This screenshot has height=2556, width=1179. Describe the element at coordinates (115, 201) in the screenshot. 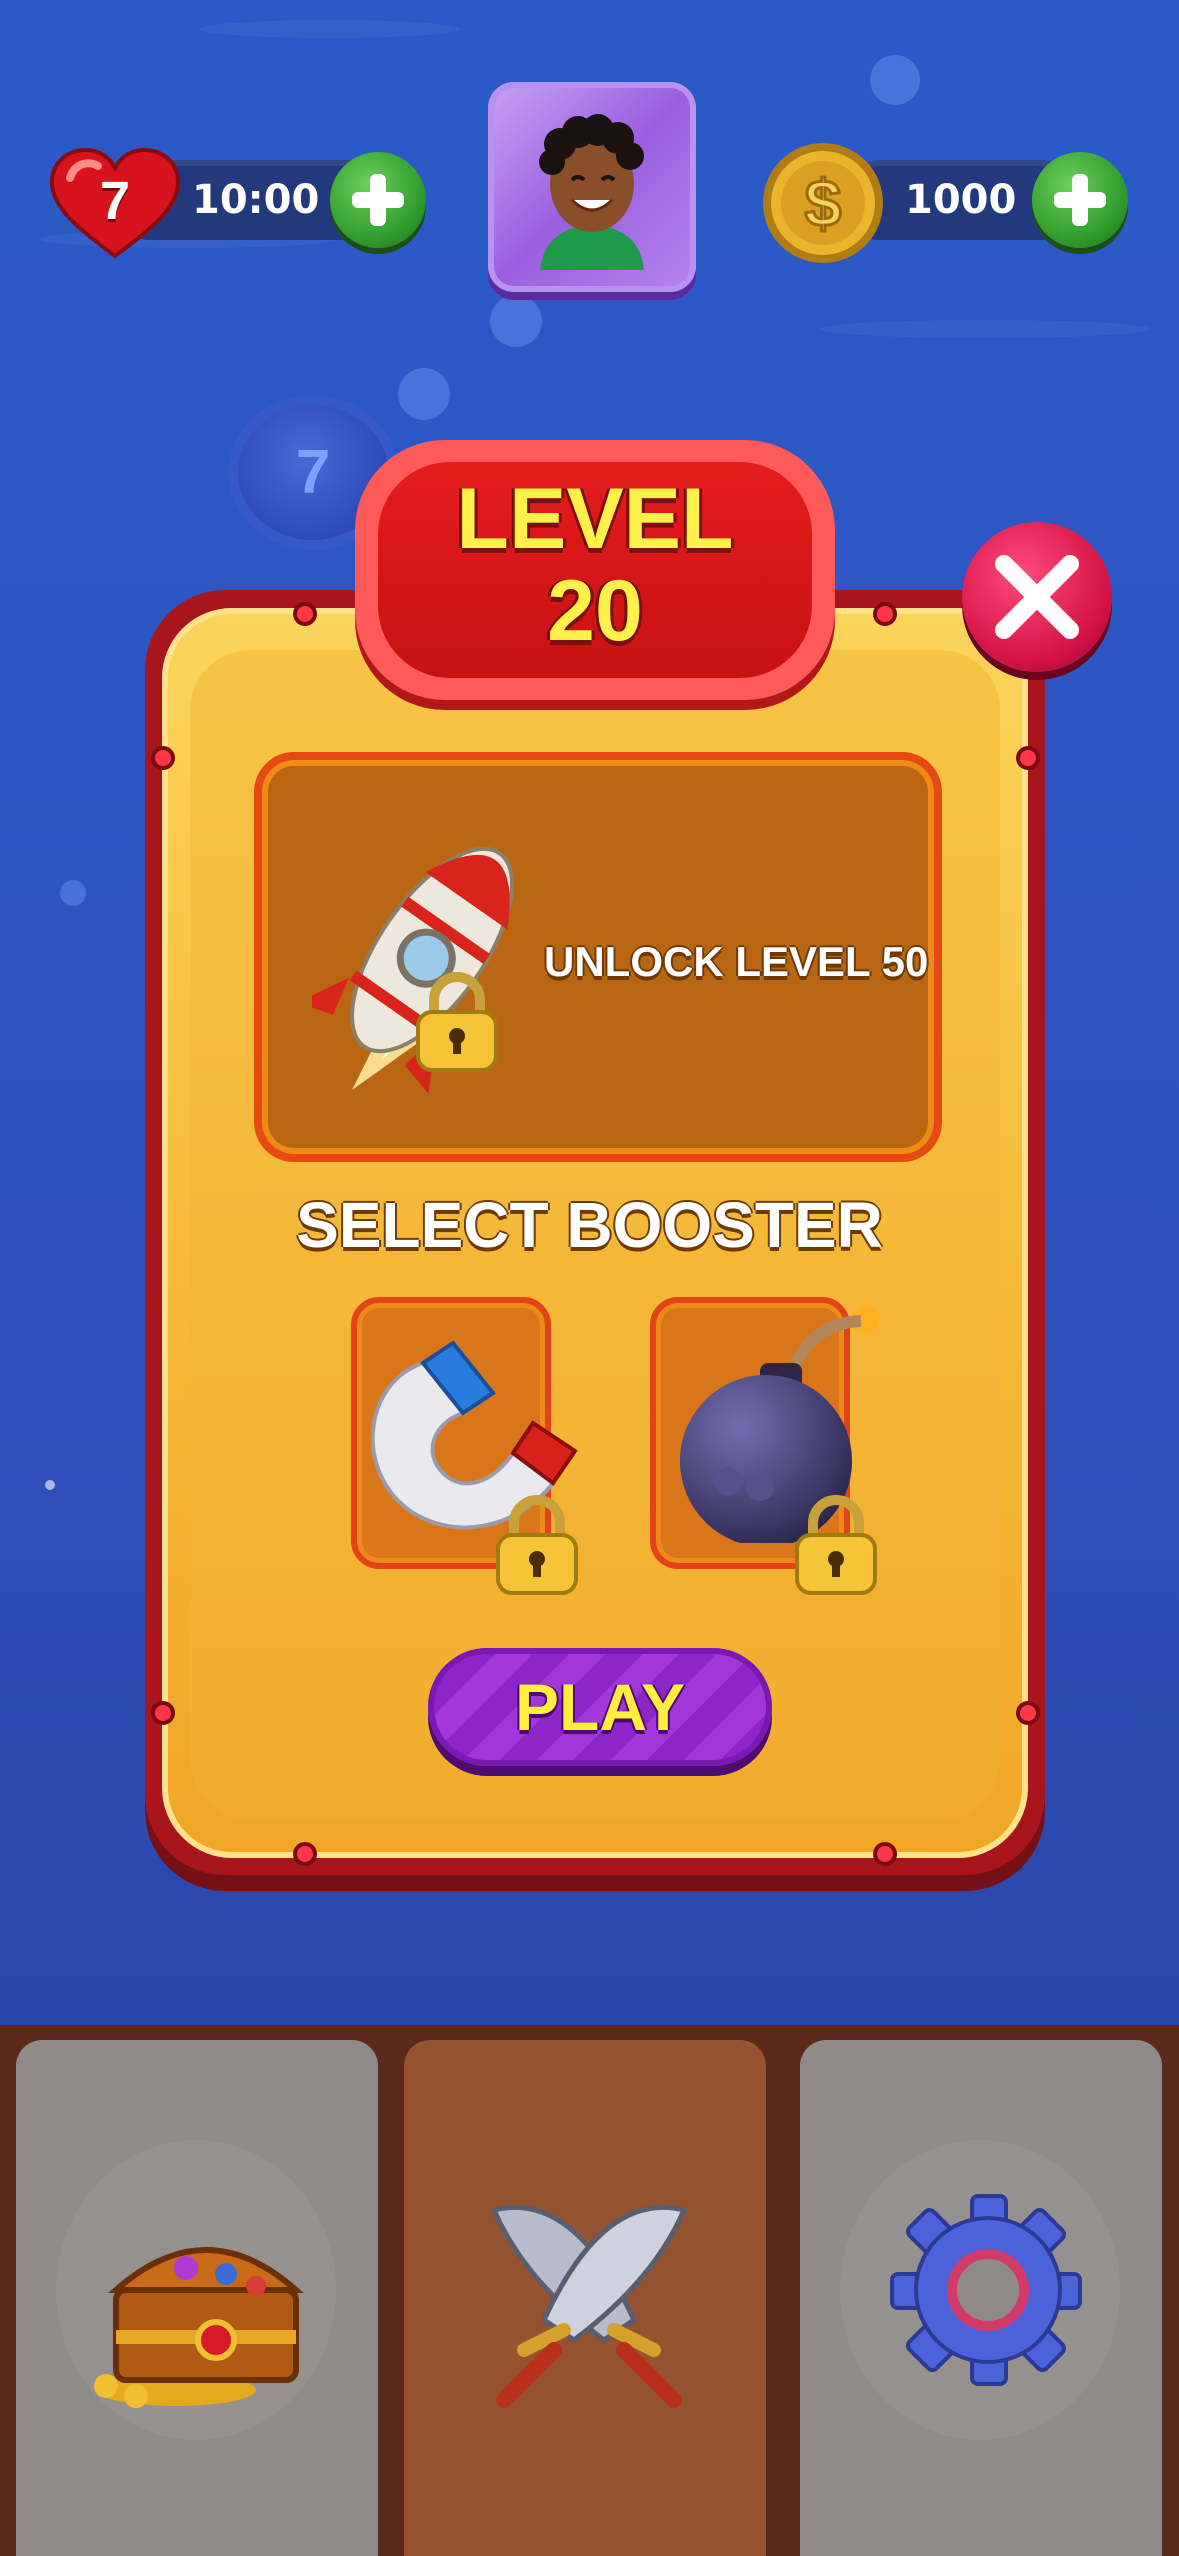

I see `lives-count: 7` at that location.